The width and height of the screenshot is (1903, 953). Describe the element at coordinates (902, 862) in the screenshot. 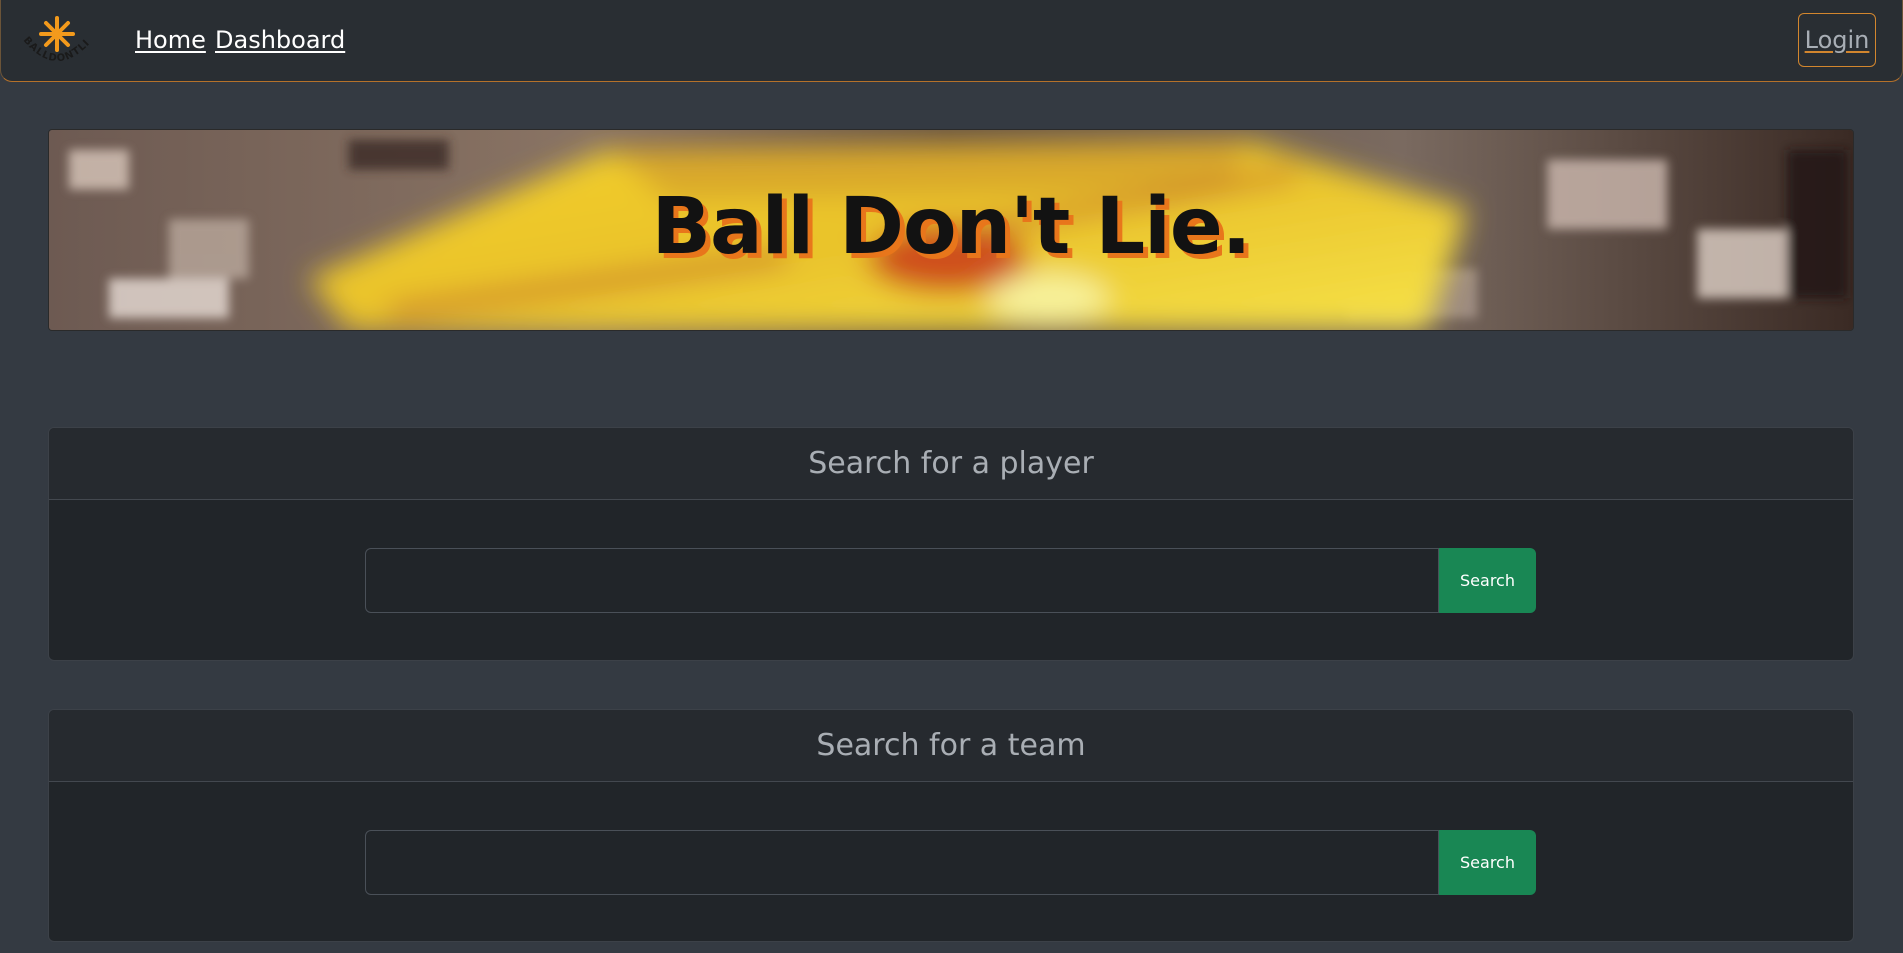

I see `team-search-input` at that location.